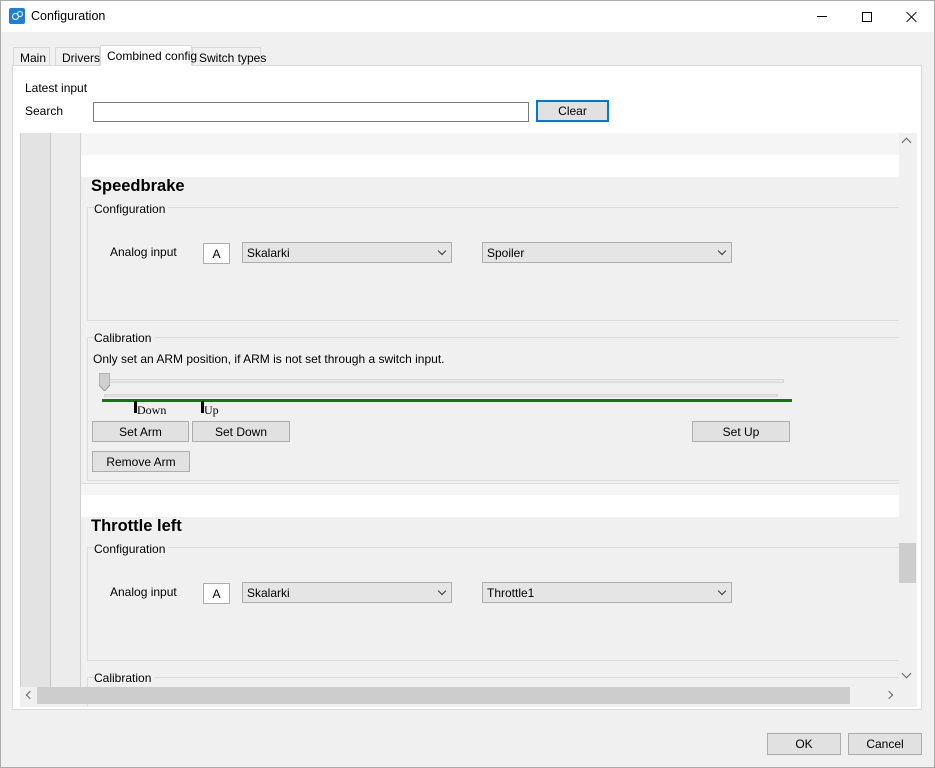 The width and height of the screenshot is (935, 768). Describe the element at coordinates (741, 431) in the screenshot. I see `set-up-button: Set Up` at that location.